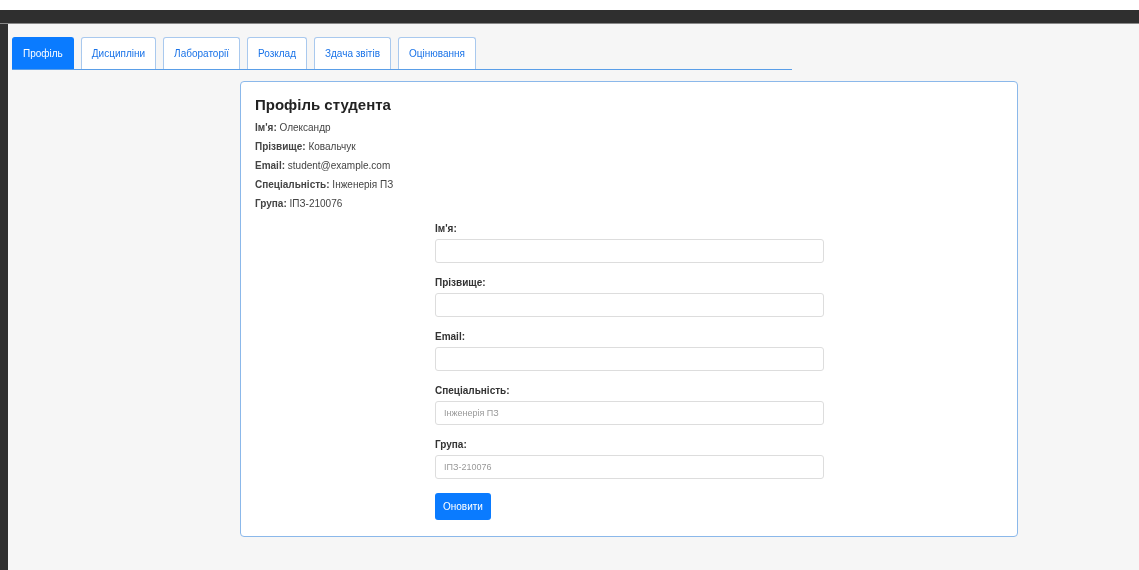  I want to click on field-label: Спеціальність:, so click(473, 391).